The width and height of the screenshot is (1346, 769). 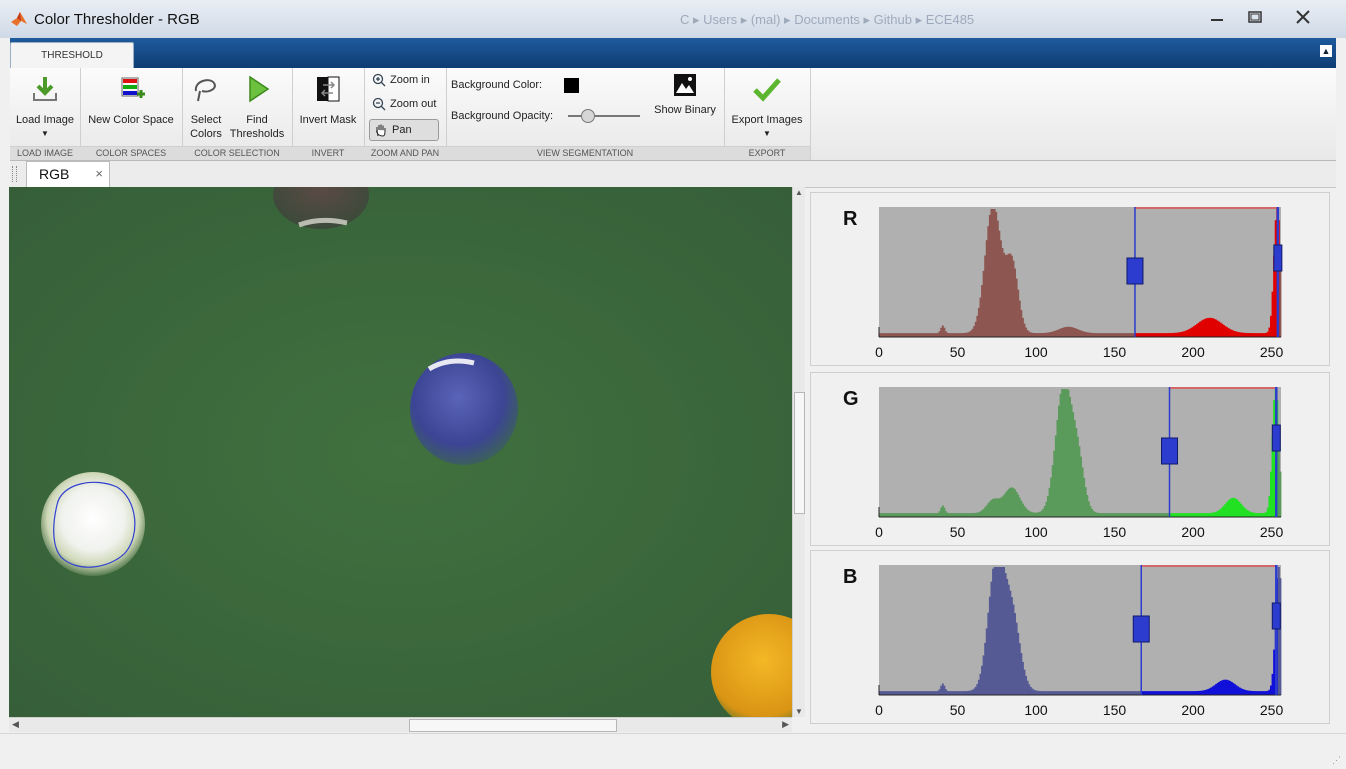 I want to click on new-color-space-label: New Color Space, so click(x=131, y=120).